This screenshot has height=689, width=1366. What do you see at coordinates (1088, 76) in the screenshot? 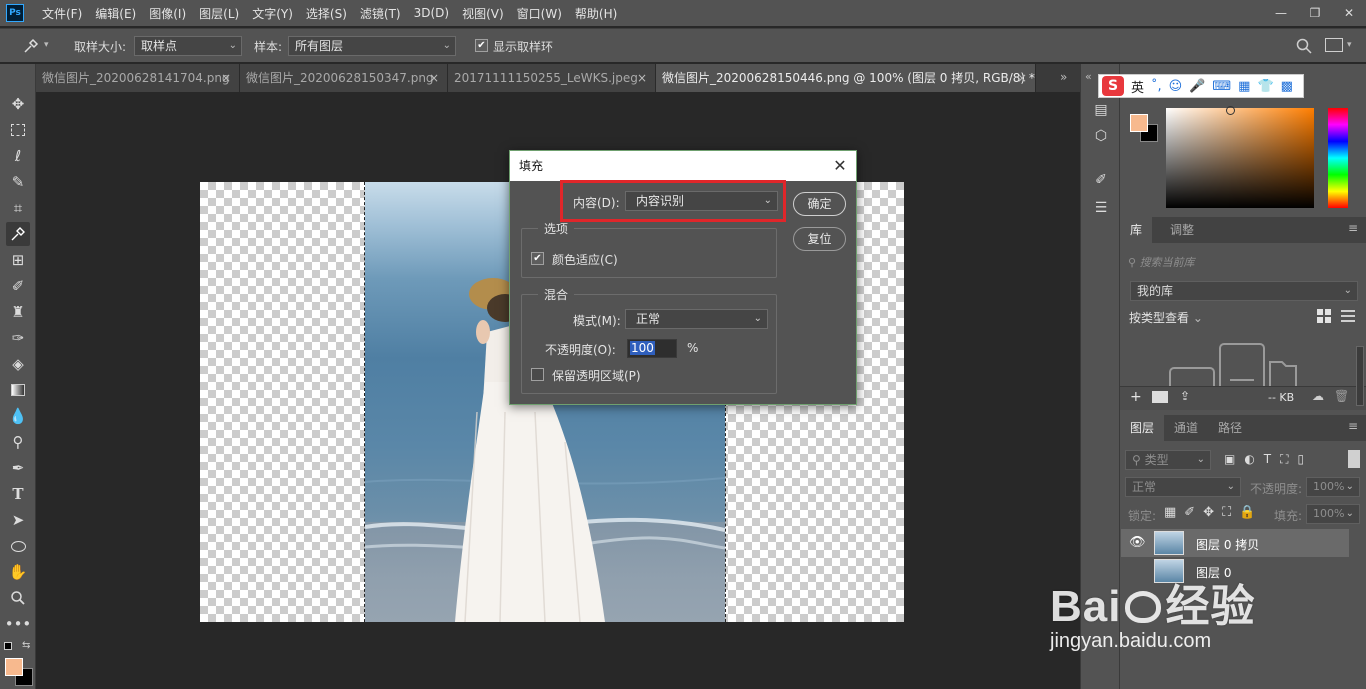
I see `collapse-icon: «` at bounding box center [1088, 76].